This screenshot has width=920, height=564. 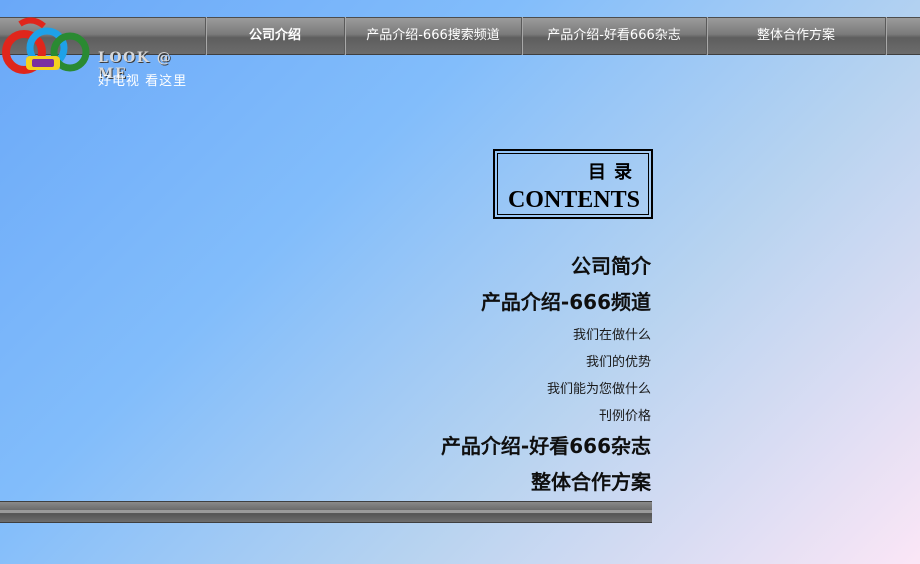 I want to click on menu-sub-advantages: 我们的优势, so click(x=546, y=362).